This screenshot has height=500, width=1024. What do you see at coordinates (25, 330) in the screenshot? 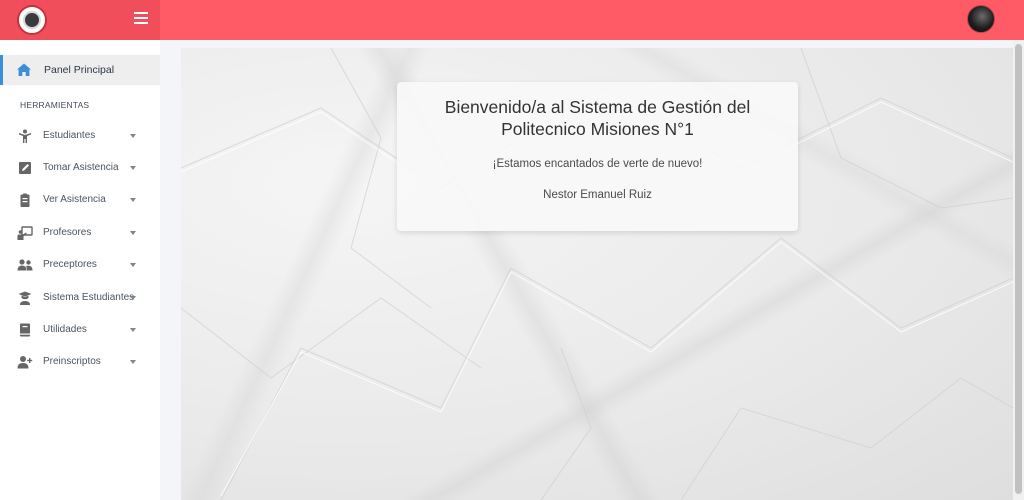
I see `book-icon` at bounding box center [25, 330].